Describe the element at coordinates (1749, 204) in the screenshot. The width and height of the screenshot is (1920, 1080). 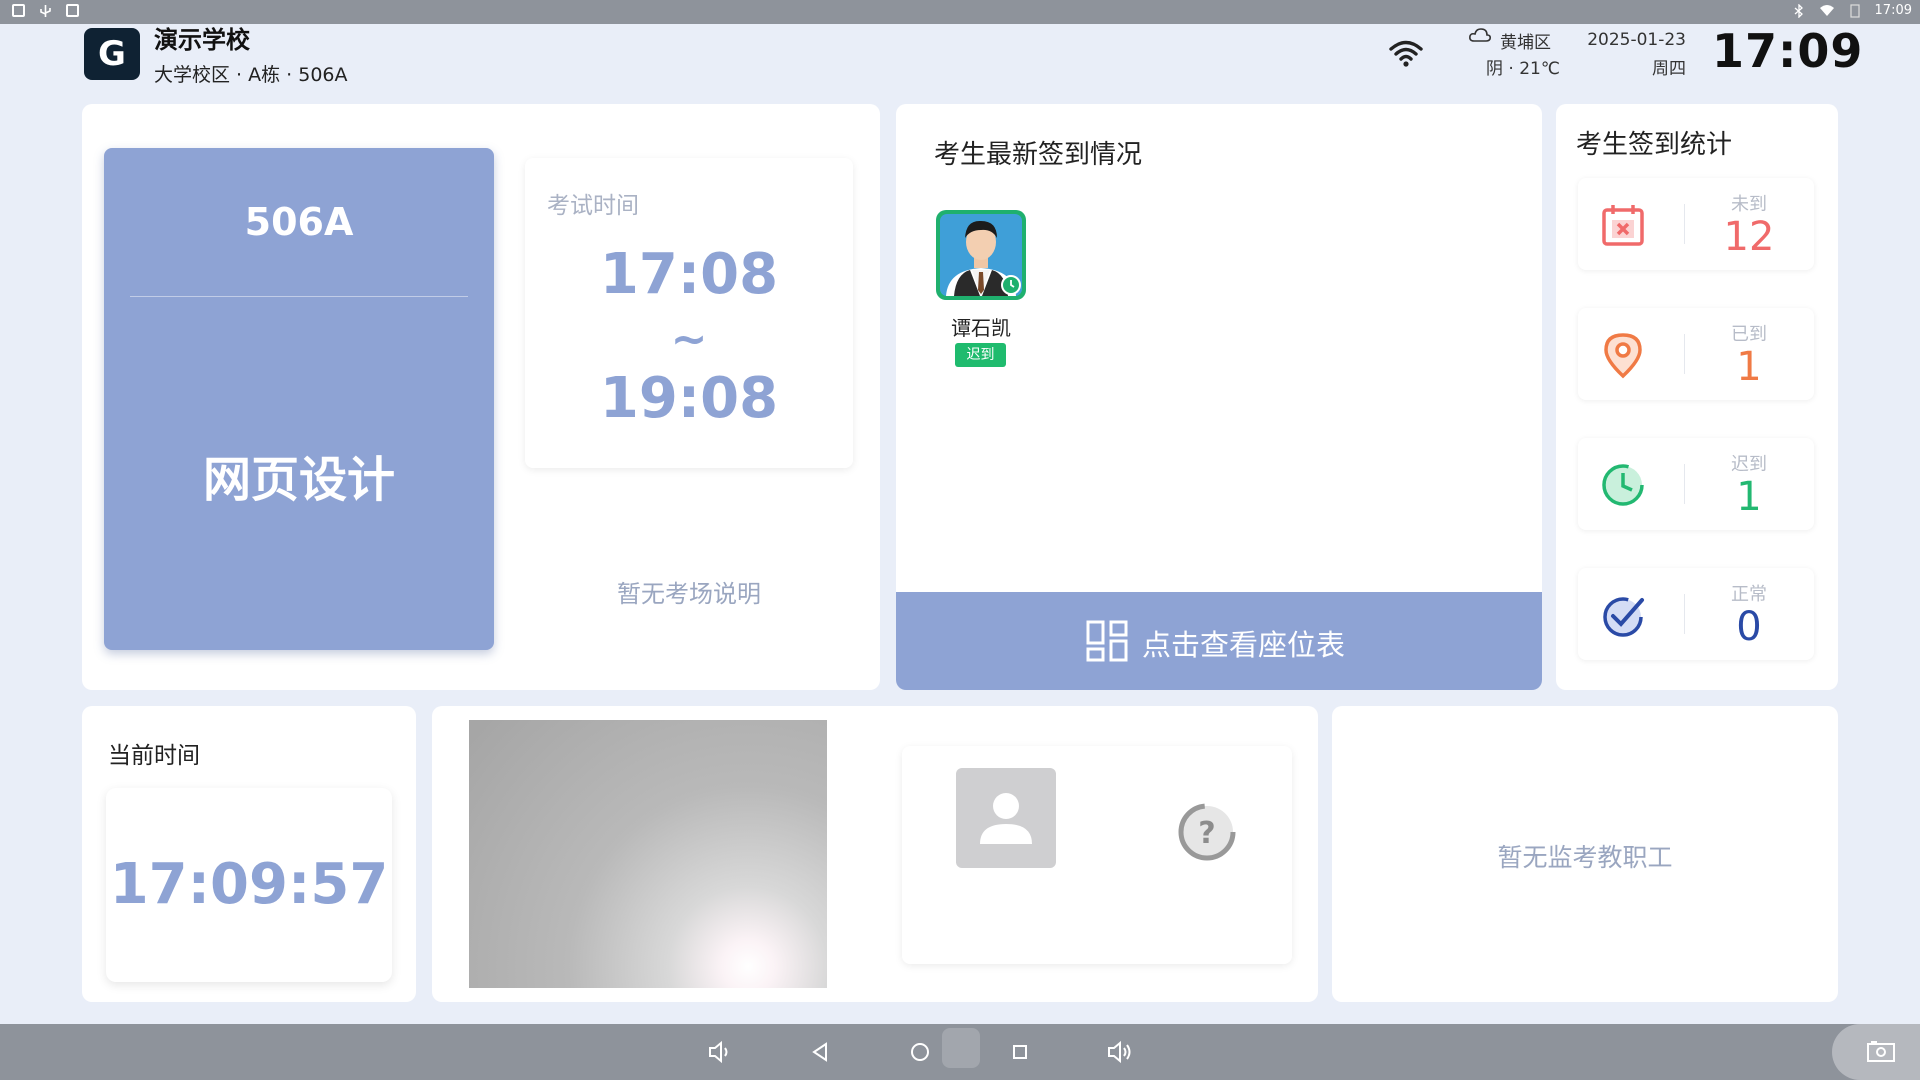
I see `stat-absent-label: 未到` at that location.